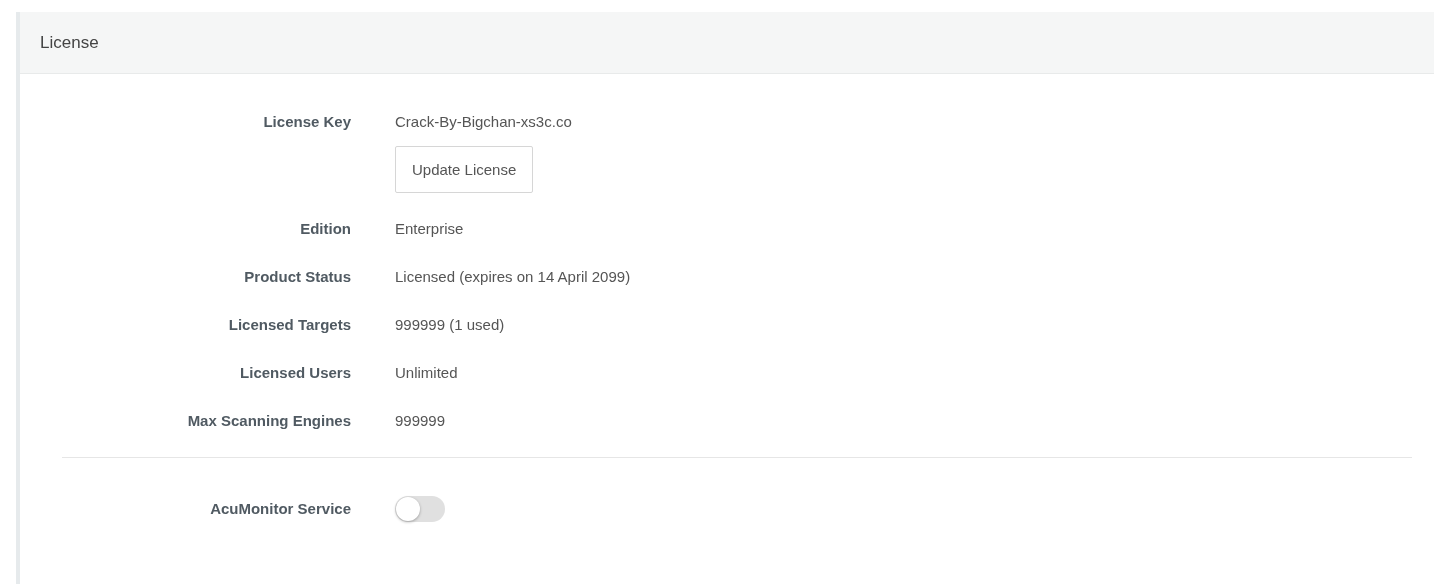 Image resolution: width=1434 pixels, height=584 pixels. Describe the element at coordinates (69, 42) in the screenshot. I see `panel-title: License` at that location.